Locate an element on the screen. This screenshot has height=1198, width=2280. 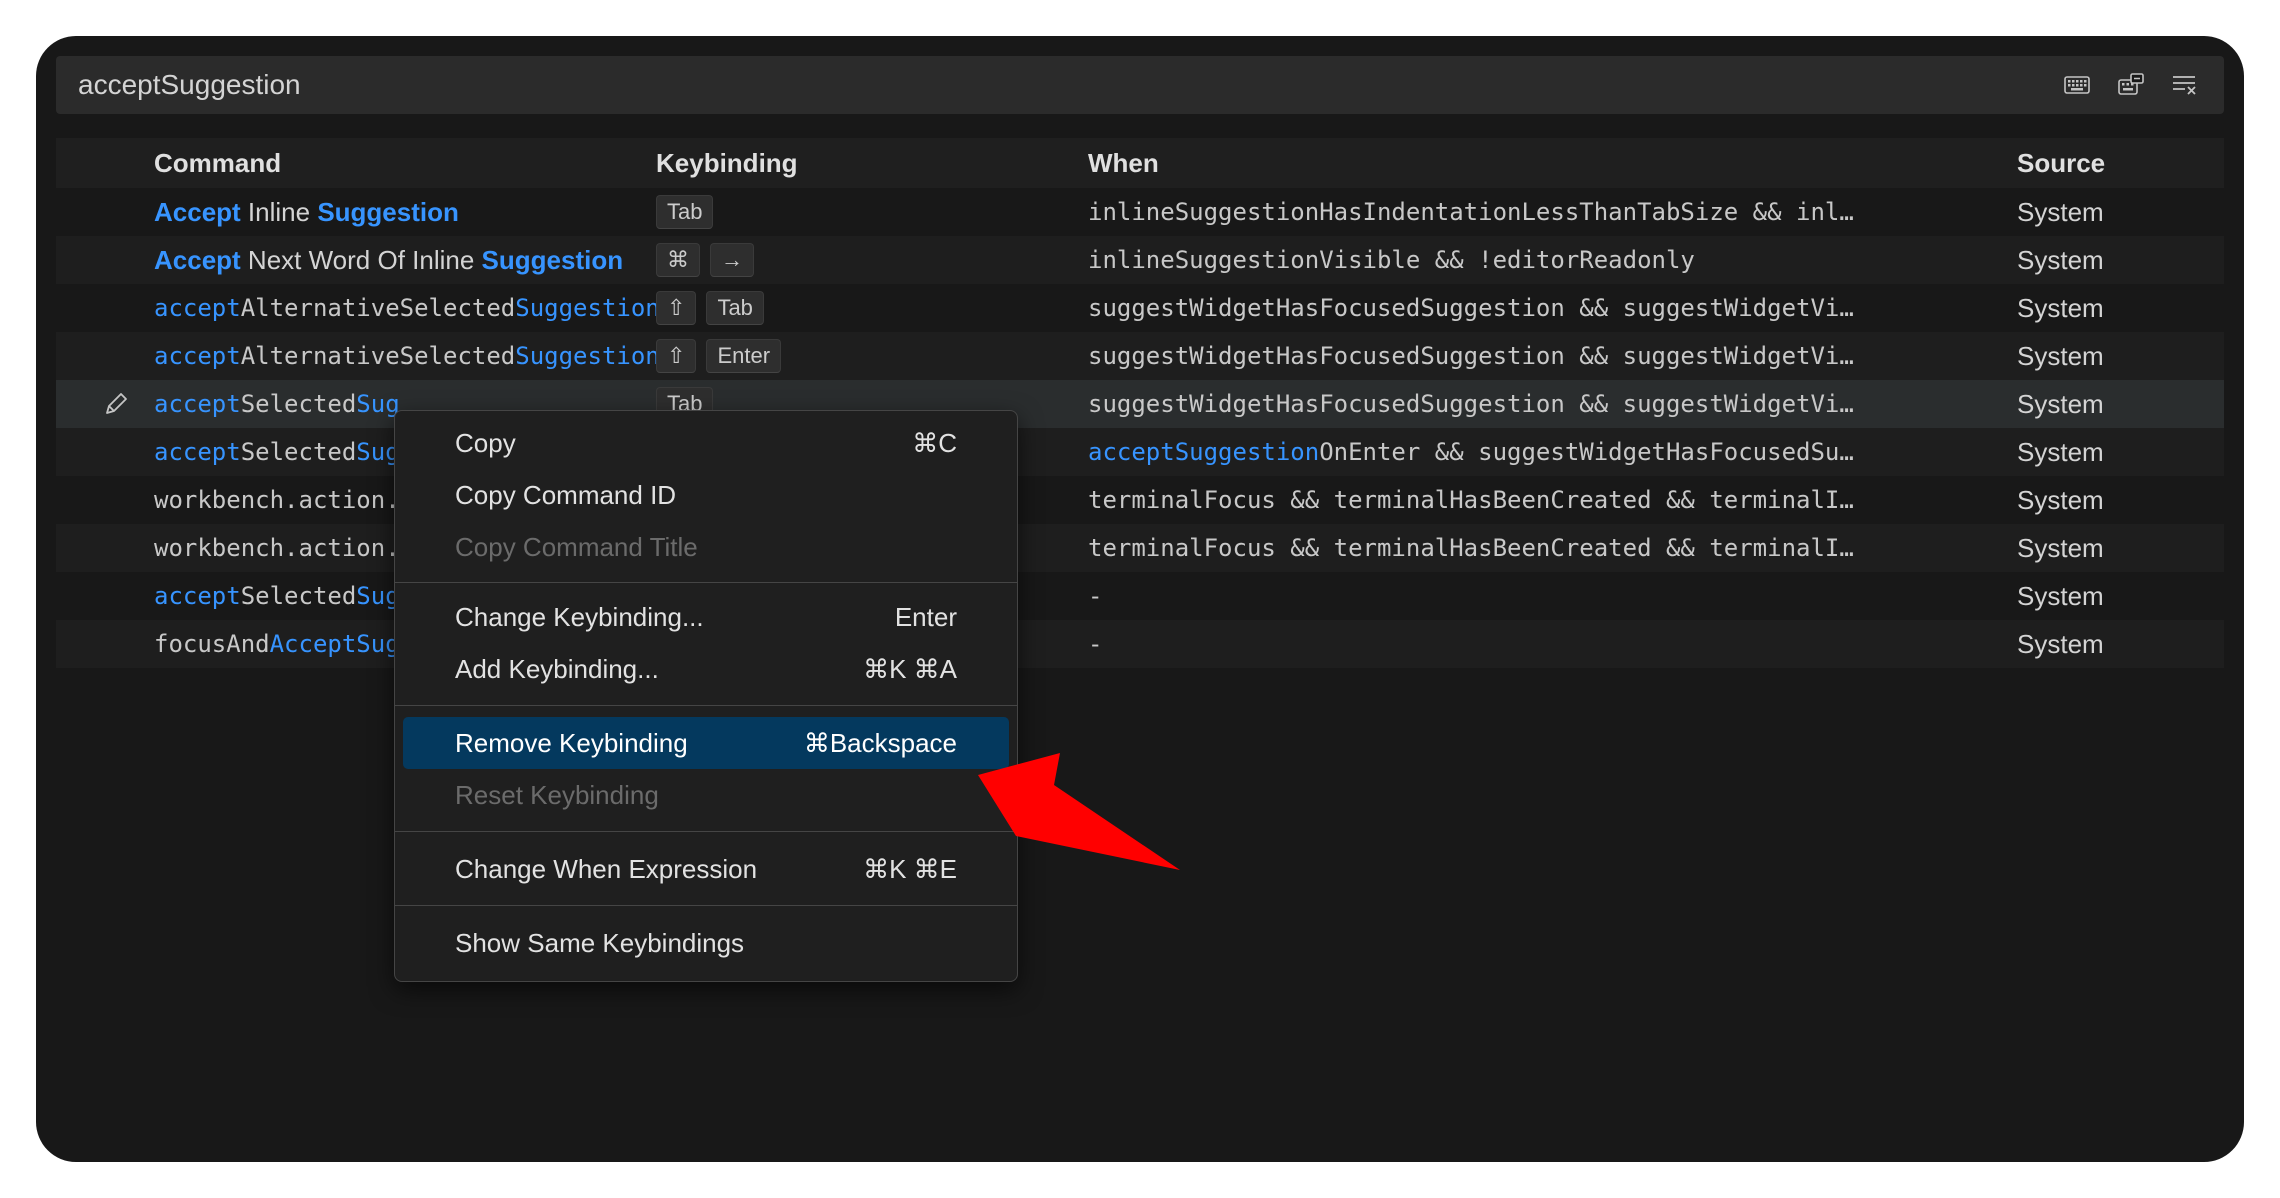
arrow-shape is located at coordinates (1079, 811).